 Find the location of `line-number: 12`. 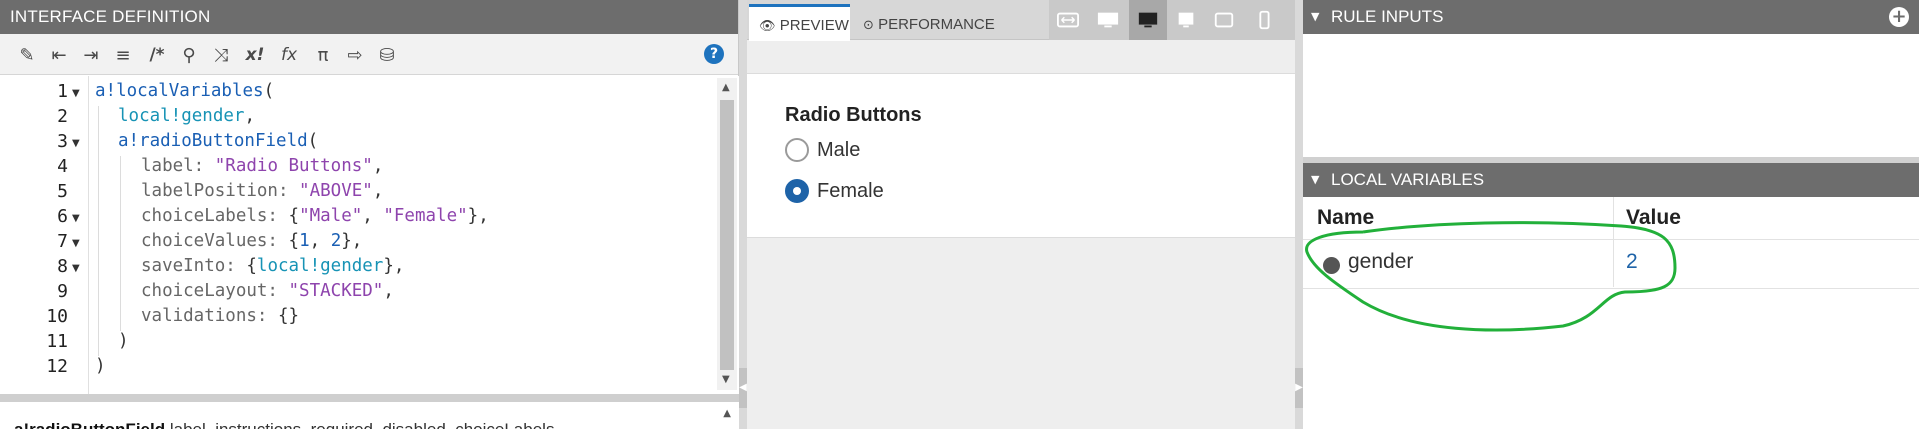

line-number: 12 is located at coordinates (57, 366).